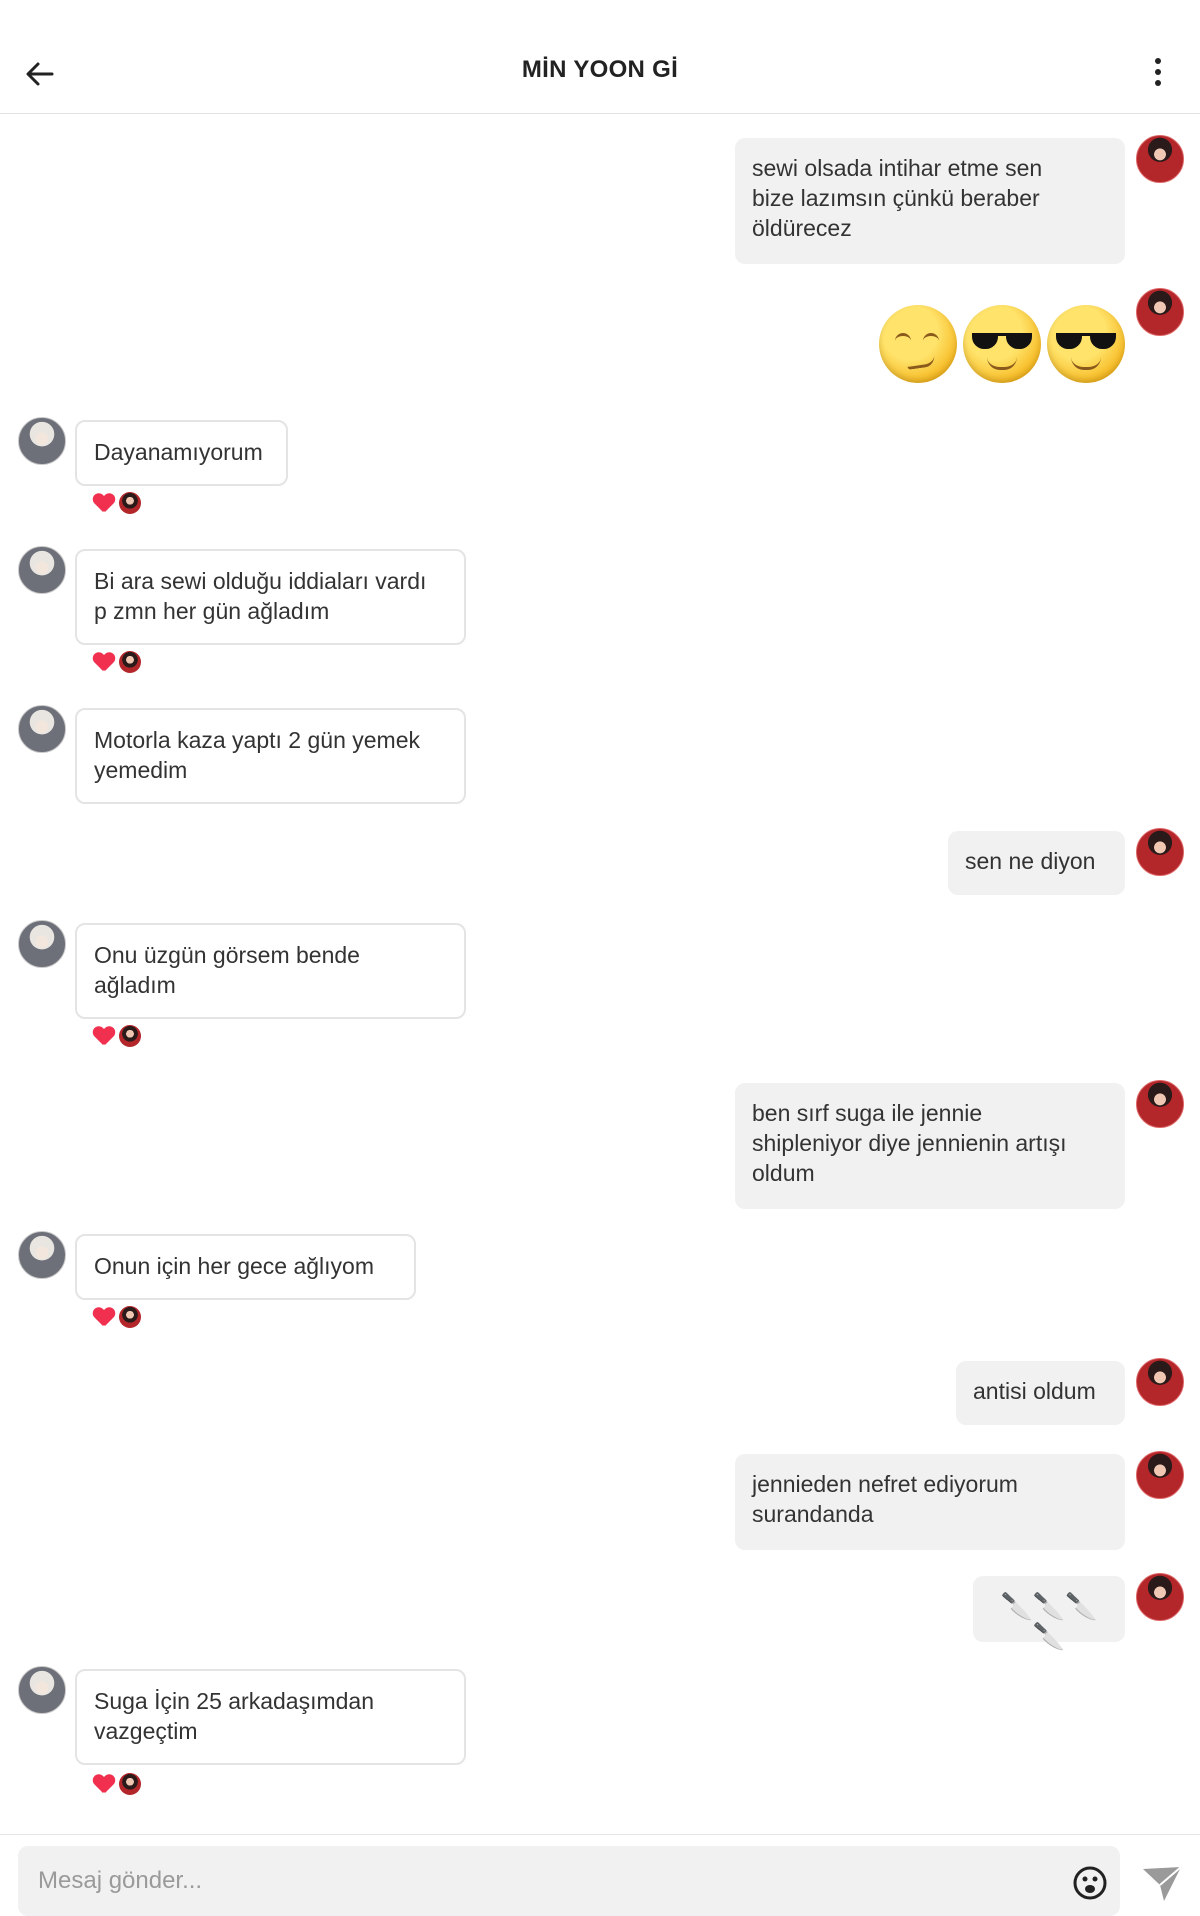 The image size is (1200, 1916). I want to click on send-button, so click(1162, 1883).